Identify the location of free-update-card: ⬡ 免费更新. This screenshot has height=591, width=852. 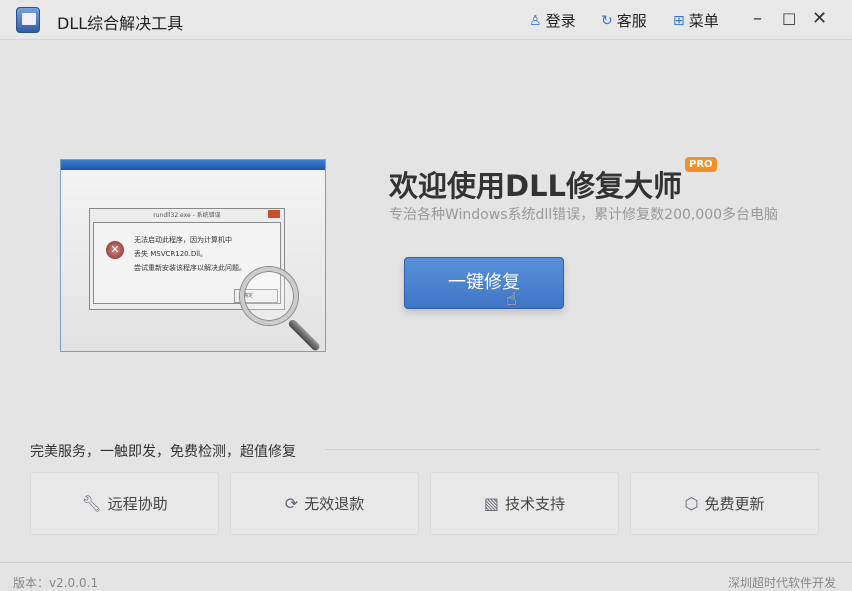
(724, 503).